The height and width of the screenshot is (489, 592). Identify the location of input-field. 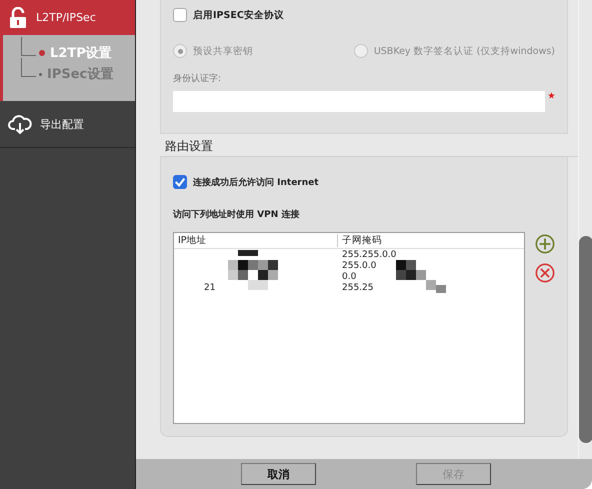
(359, 101).